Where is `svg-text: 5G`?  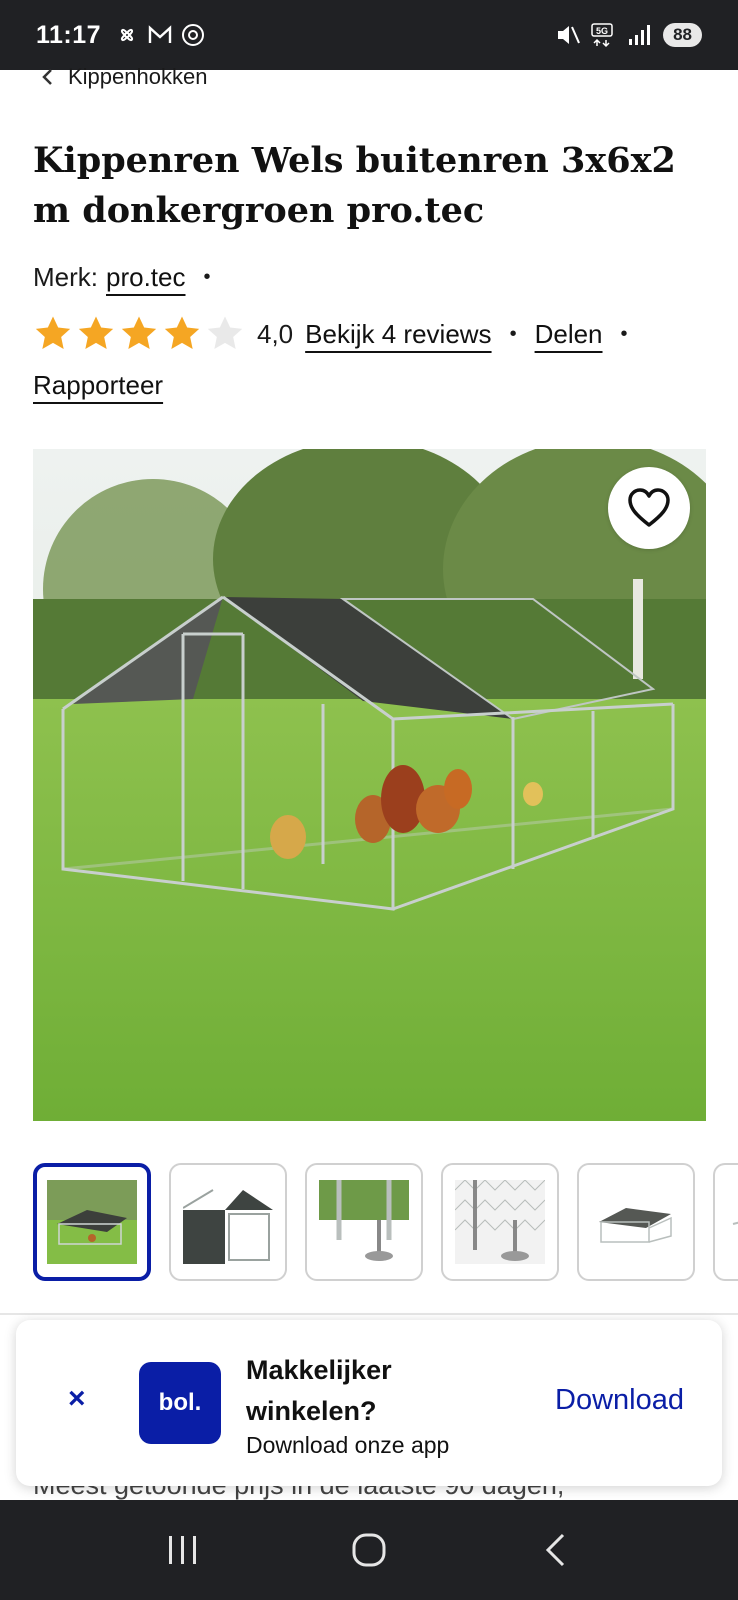 svg-text: 5G is located at coordinates (602, 31).